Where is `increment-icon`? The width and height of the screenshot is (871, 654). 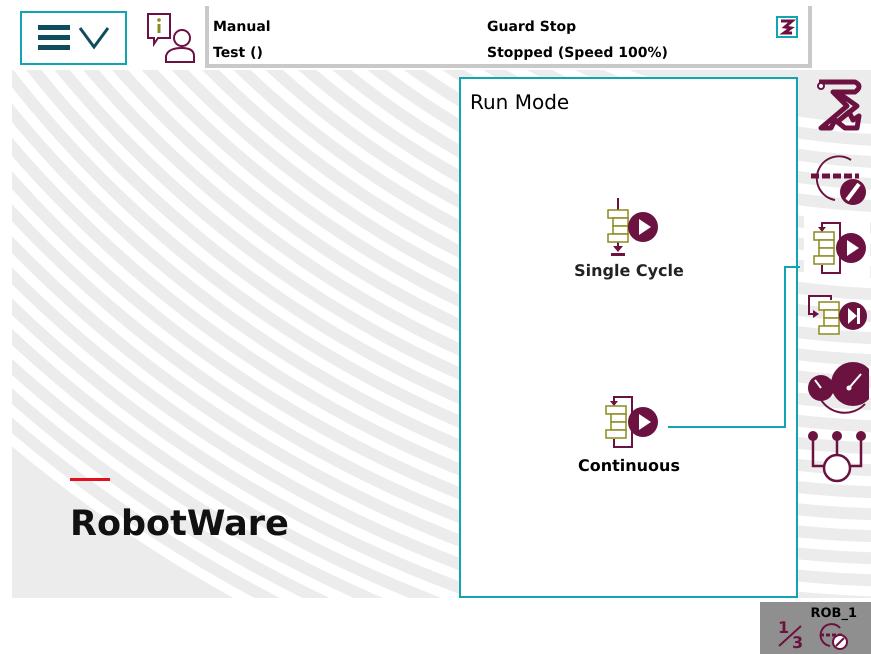
increment-icon is located at coordinates (833, 636).